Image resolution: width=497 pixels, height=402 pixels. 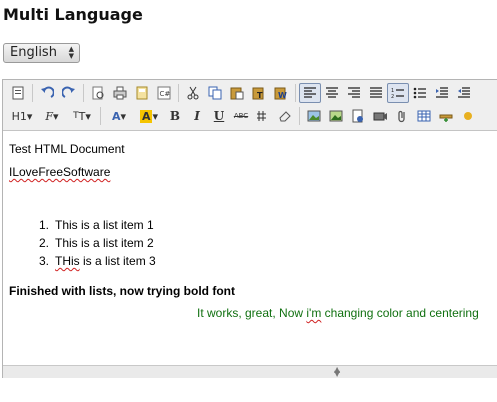 What do you see at coordinates (314, 116) in the screenshot?
I see `insert-image-icon` at bounding box center [314, 116].